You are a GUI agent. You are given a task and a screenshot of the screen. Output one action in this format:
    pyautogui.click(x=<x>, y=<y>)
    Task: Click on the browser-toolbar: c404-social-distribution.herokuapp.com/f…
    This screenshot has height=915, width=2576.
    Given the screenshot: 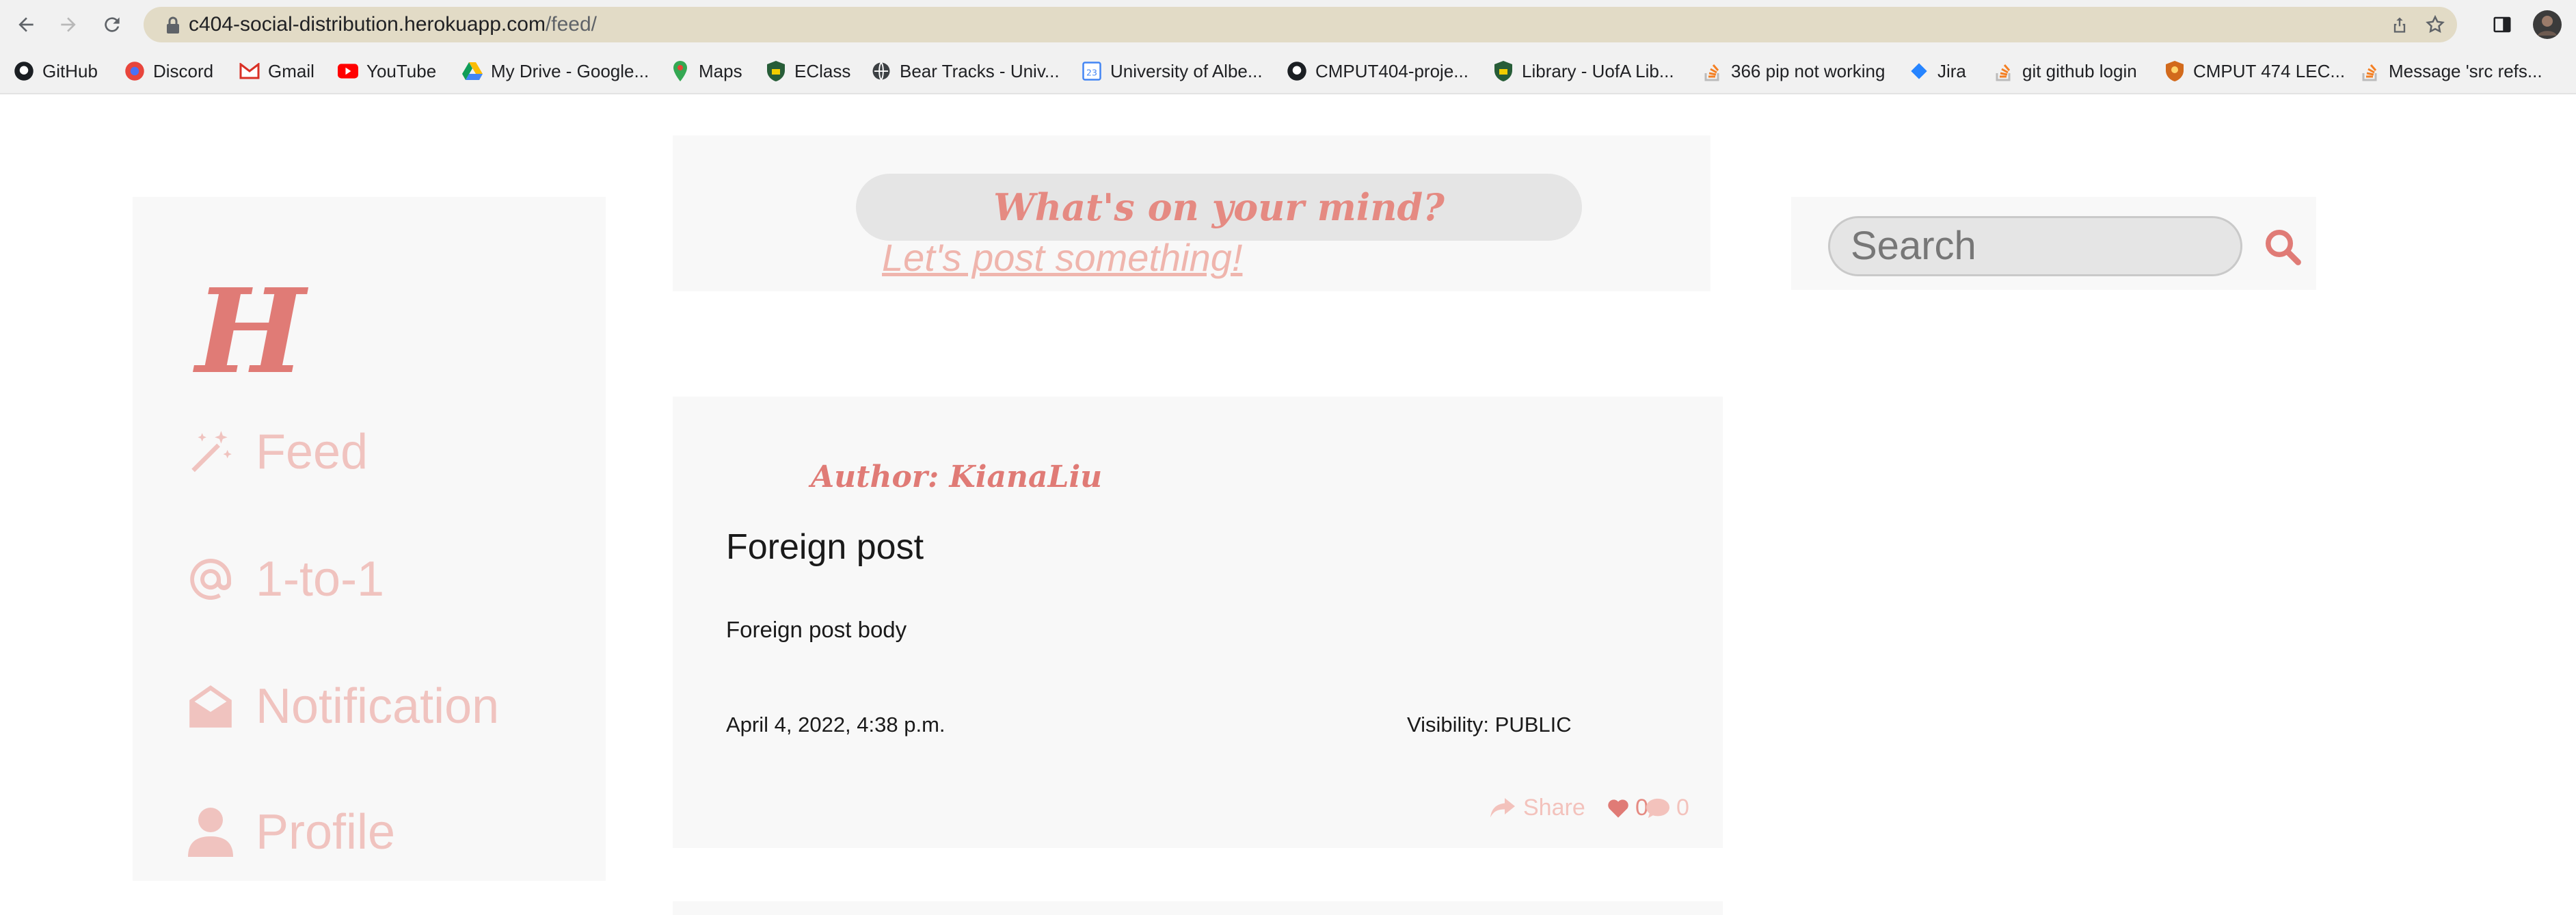 What is the action you would take?
    pyautogui.click(x=1288, y=25)
    